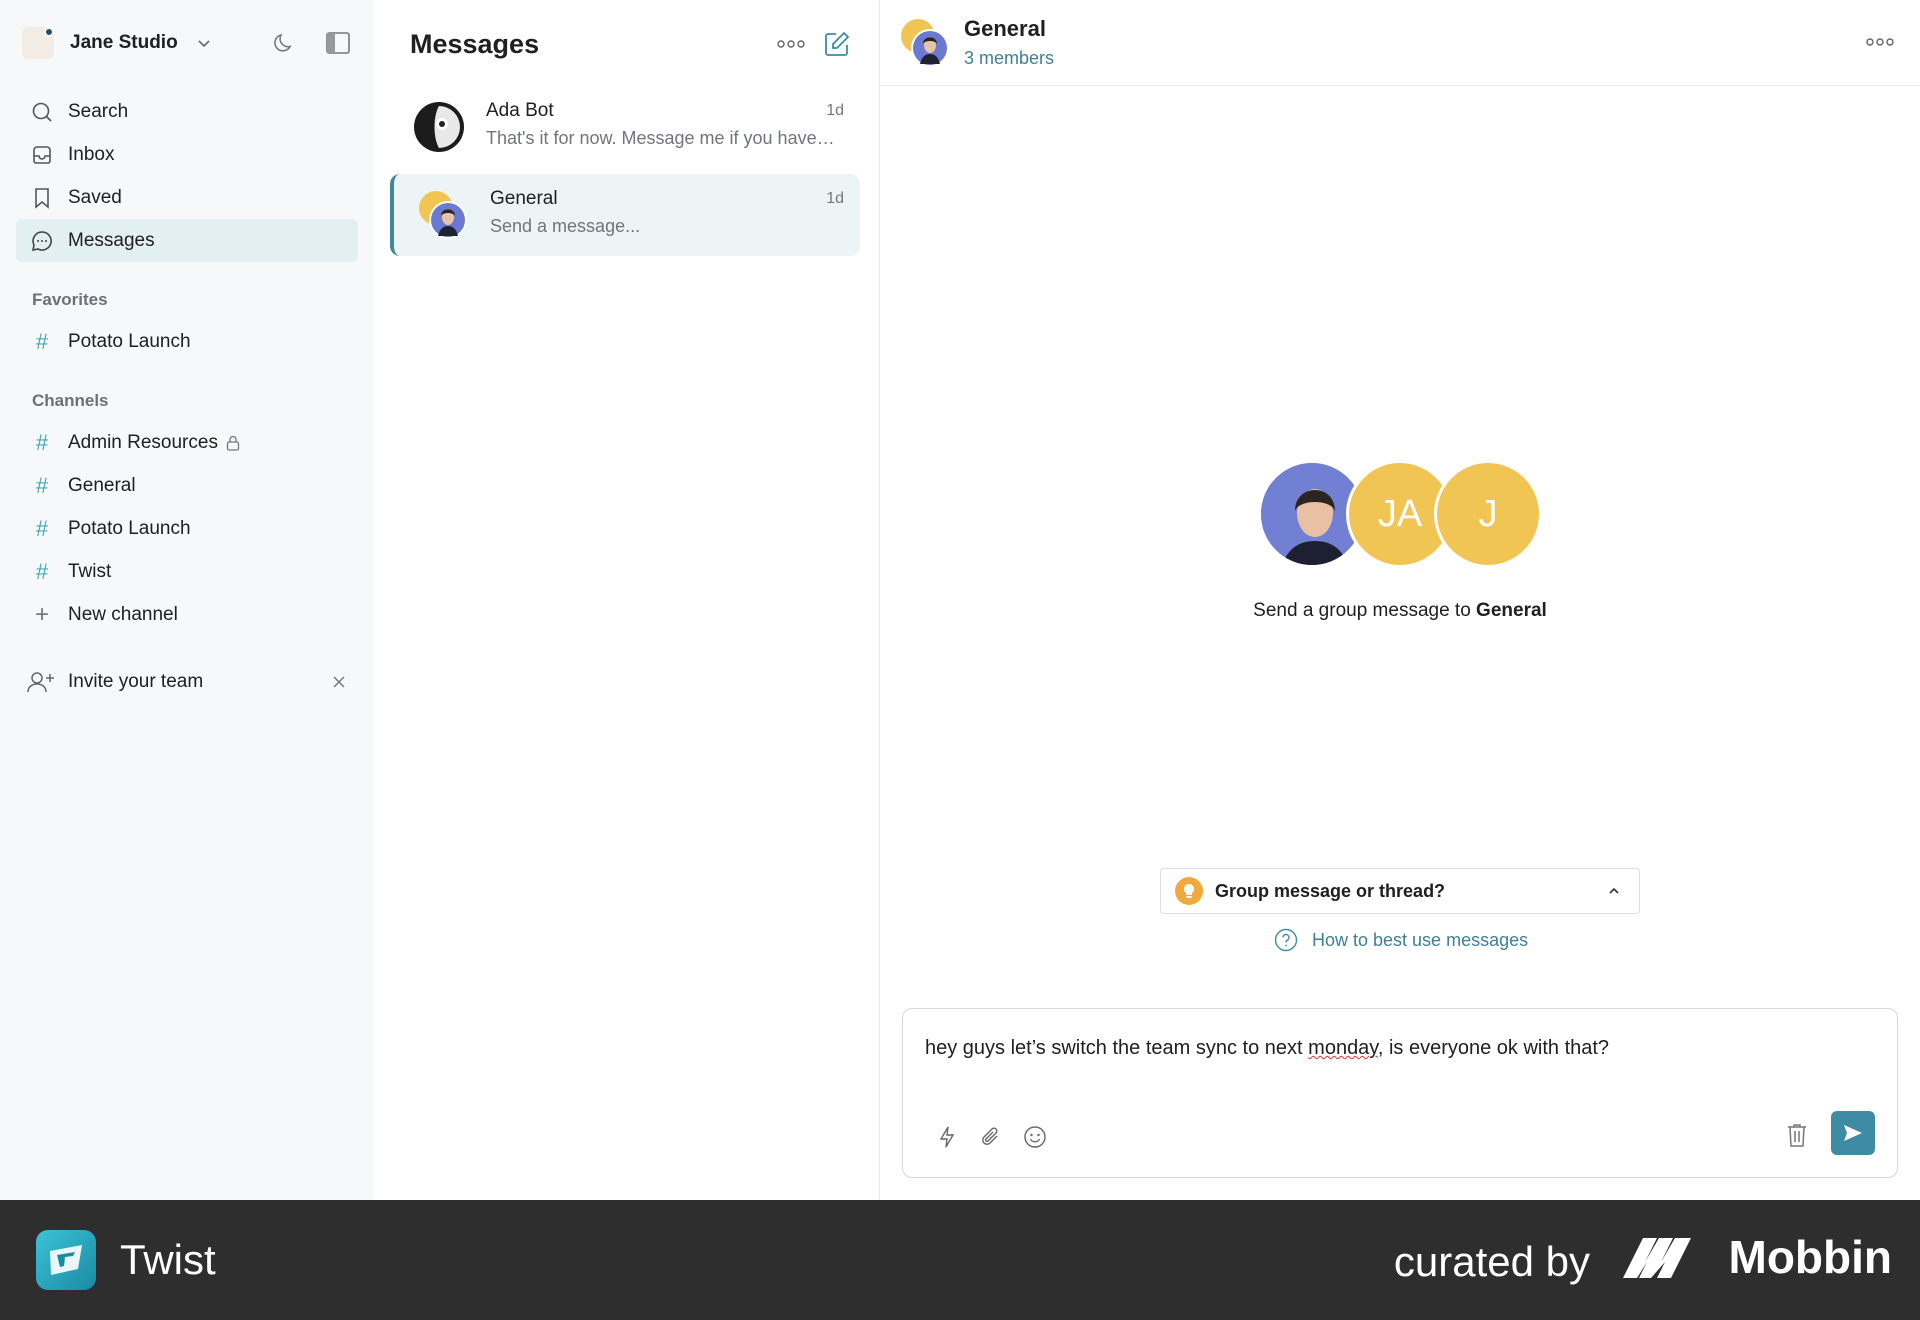 This screenshot has height=1320, width=1920. I want to click on send-button, so click(1853, 1133).